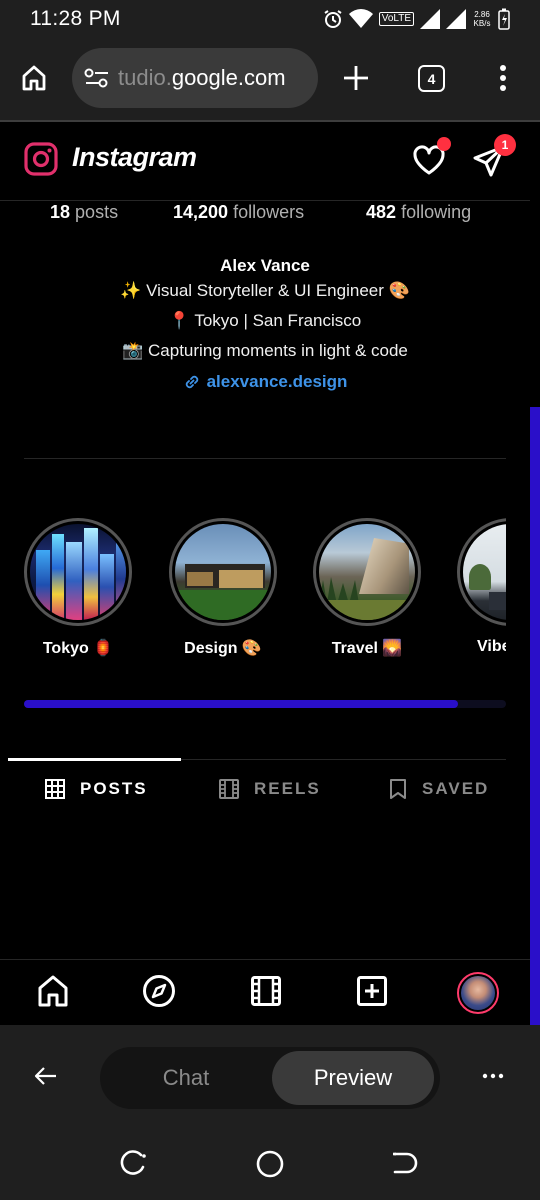 The width and height of the screenshot is (540, 1200). I want to click on url-faded: tudio., so click(145, 77).